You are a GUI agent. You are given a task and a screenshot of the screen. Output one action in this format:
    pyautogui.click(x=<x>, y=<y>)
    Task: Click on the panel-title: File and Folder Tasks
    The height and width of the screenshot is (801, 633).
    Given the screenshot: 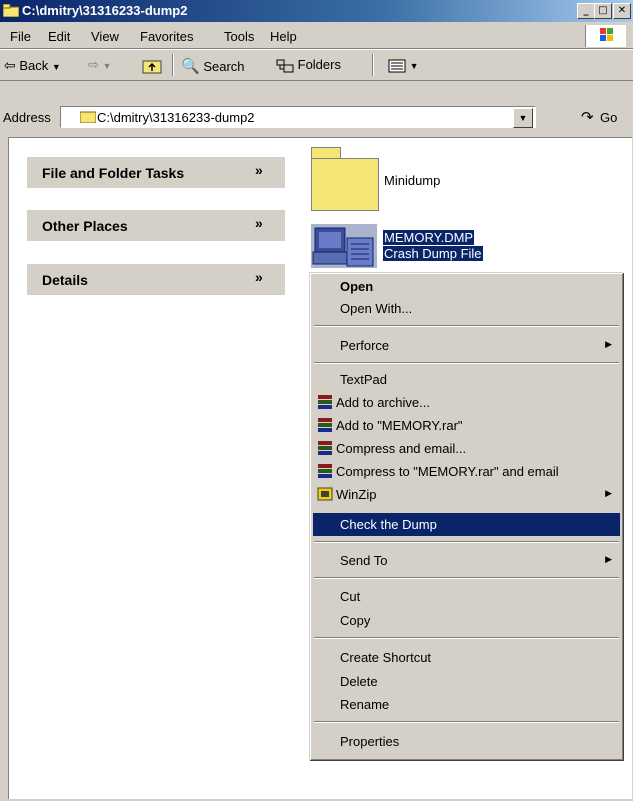 What is the action you would take?
    pyautogui.click(x=113, y=173)
    